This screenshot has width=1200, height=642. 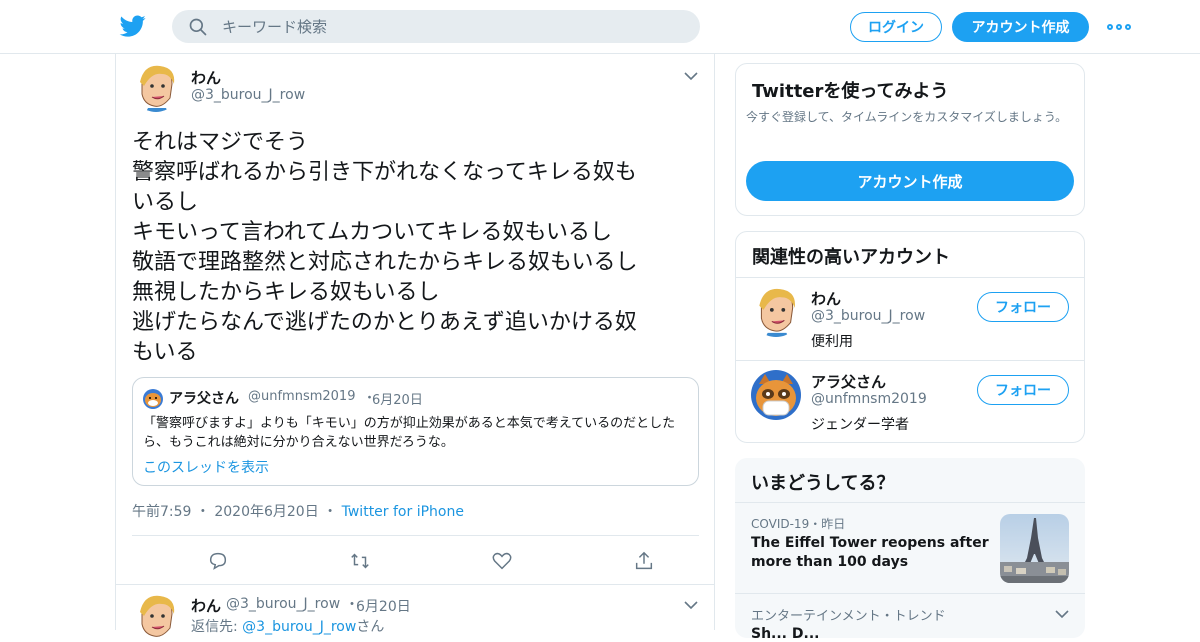 What do you see at coordinates (798, 524) in the screenshot?
I see `trend-category: COVID-19・昨日` at bounding box center [798, 524].